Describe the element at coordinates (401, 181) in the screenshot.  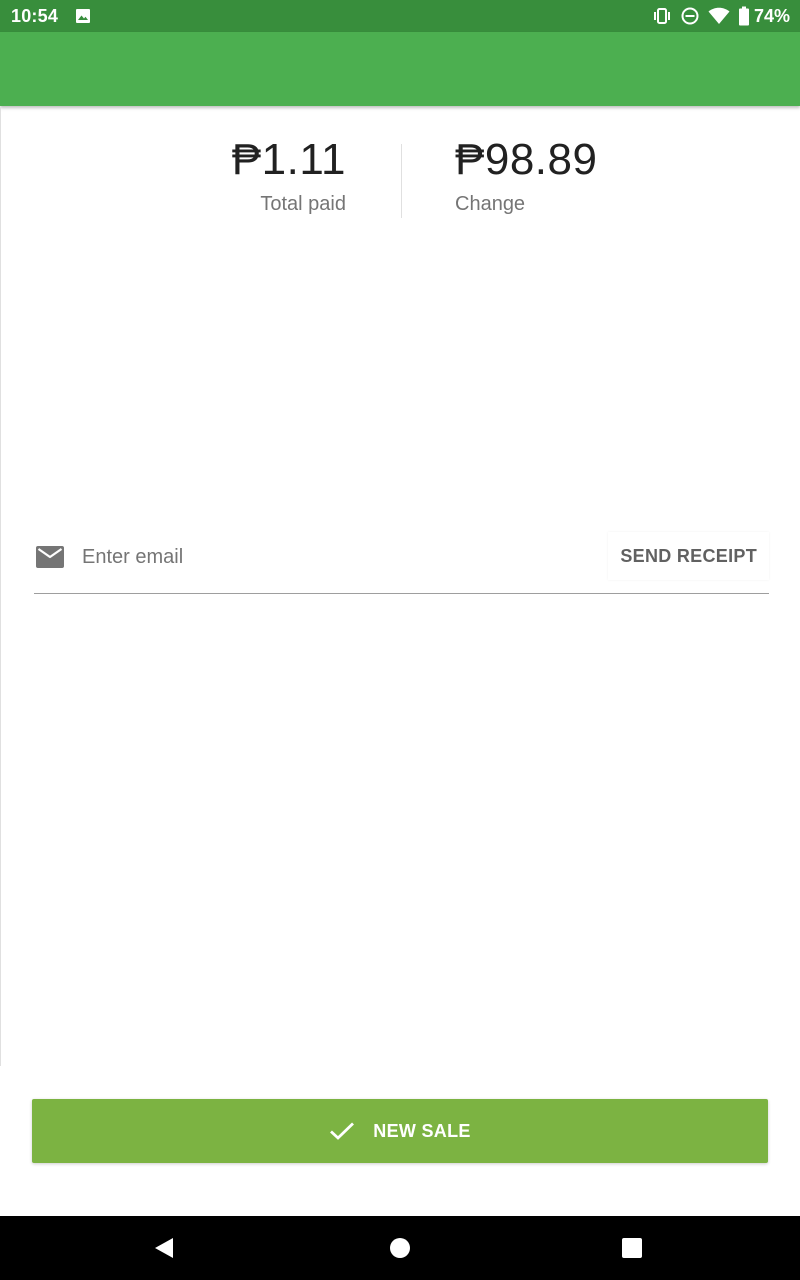
I see `amount-divider` at that location.